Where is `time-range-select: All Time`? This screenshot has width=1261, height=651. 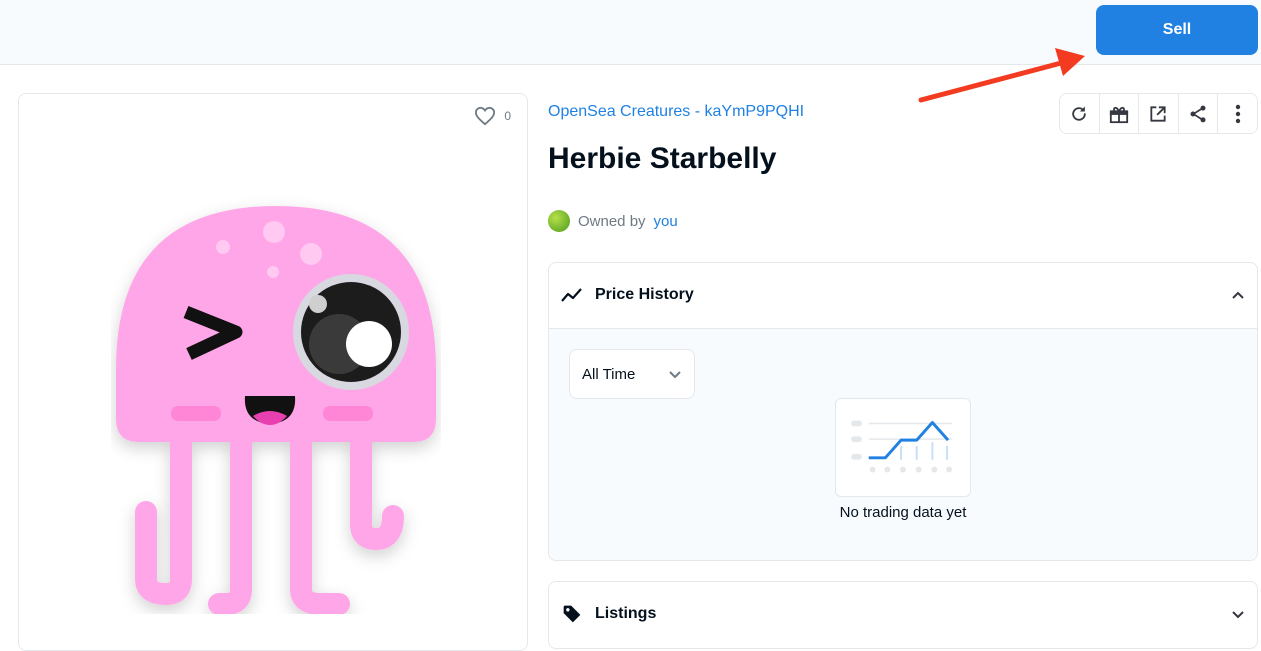
time-range-select: All Time is located at coordinates (632, 374).